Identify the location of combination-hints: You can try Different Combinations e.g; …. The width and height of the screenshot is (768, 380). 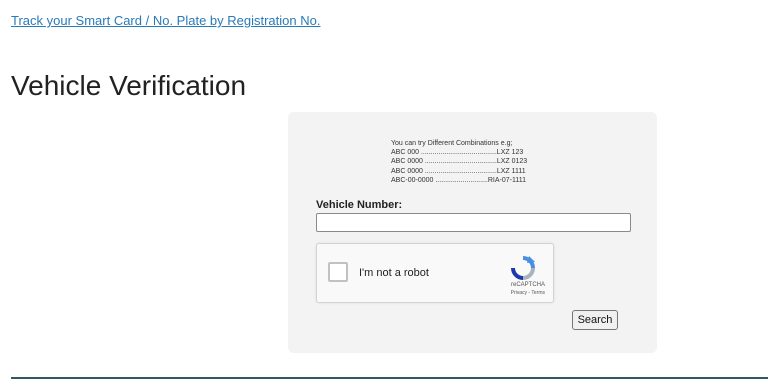
(459, 162).